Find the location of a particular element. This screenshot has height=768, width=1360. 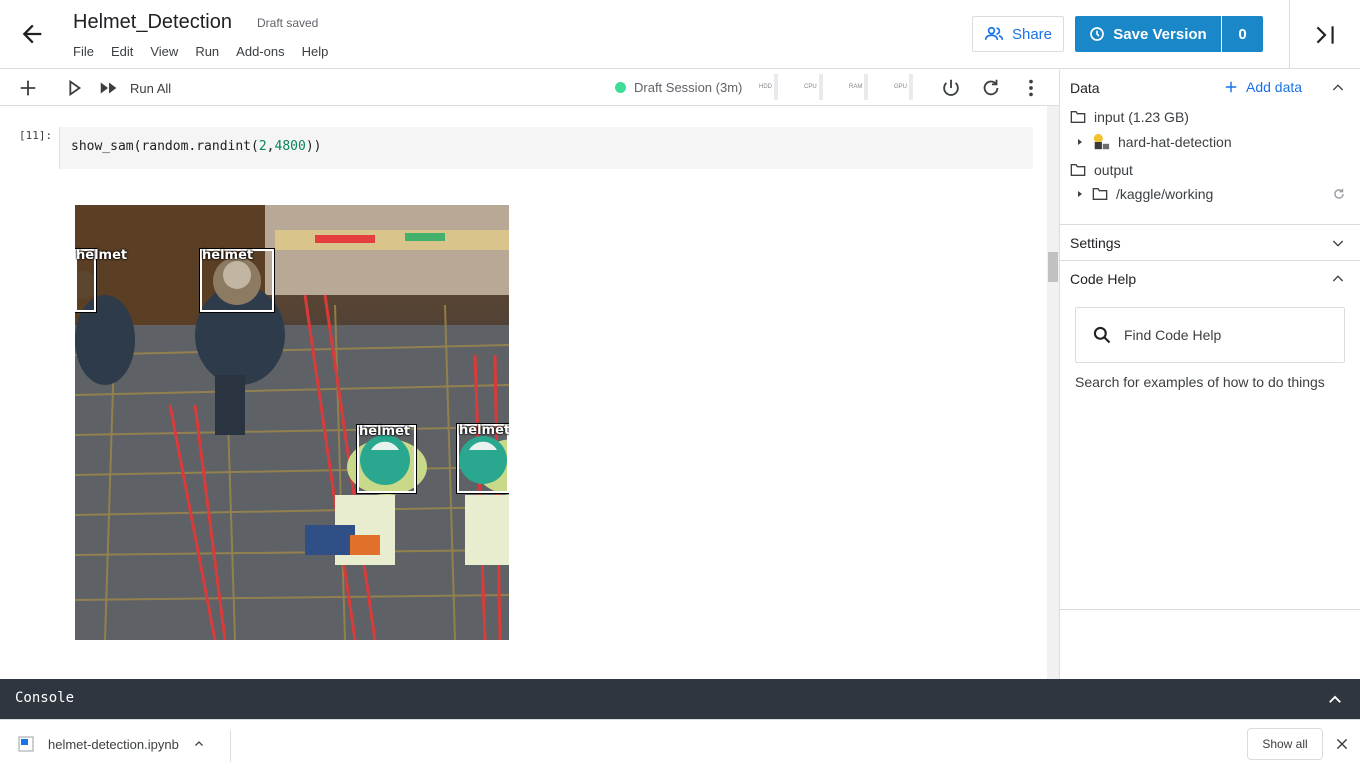

menu-edit: Edit is located at coordinates (122, 51).